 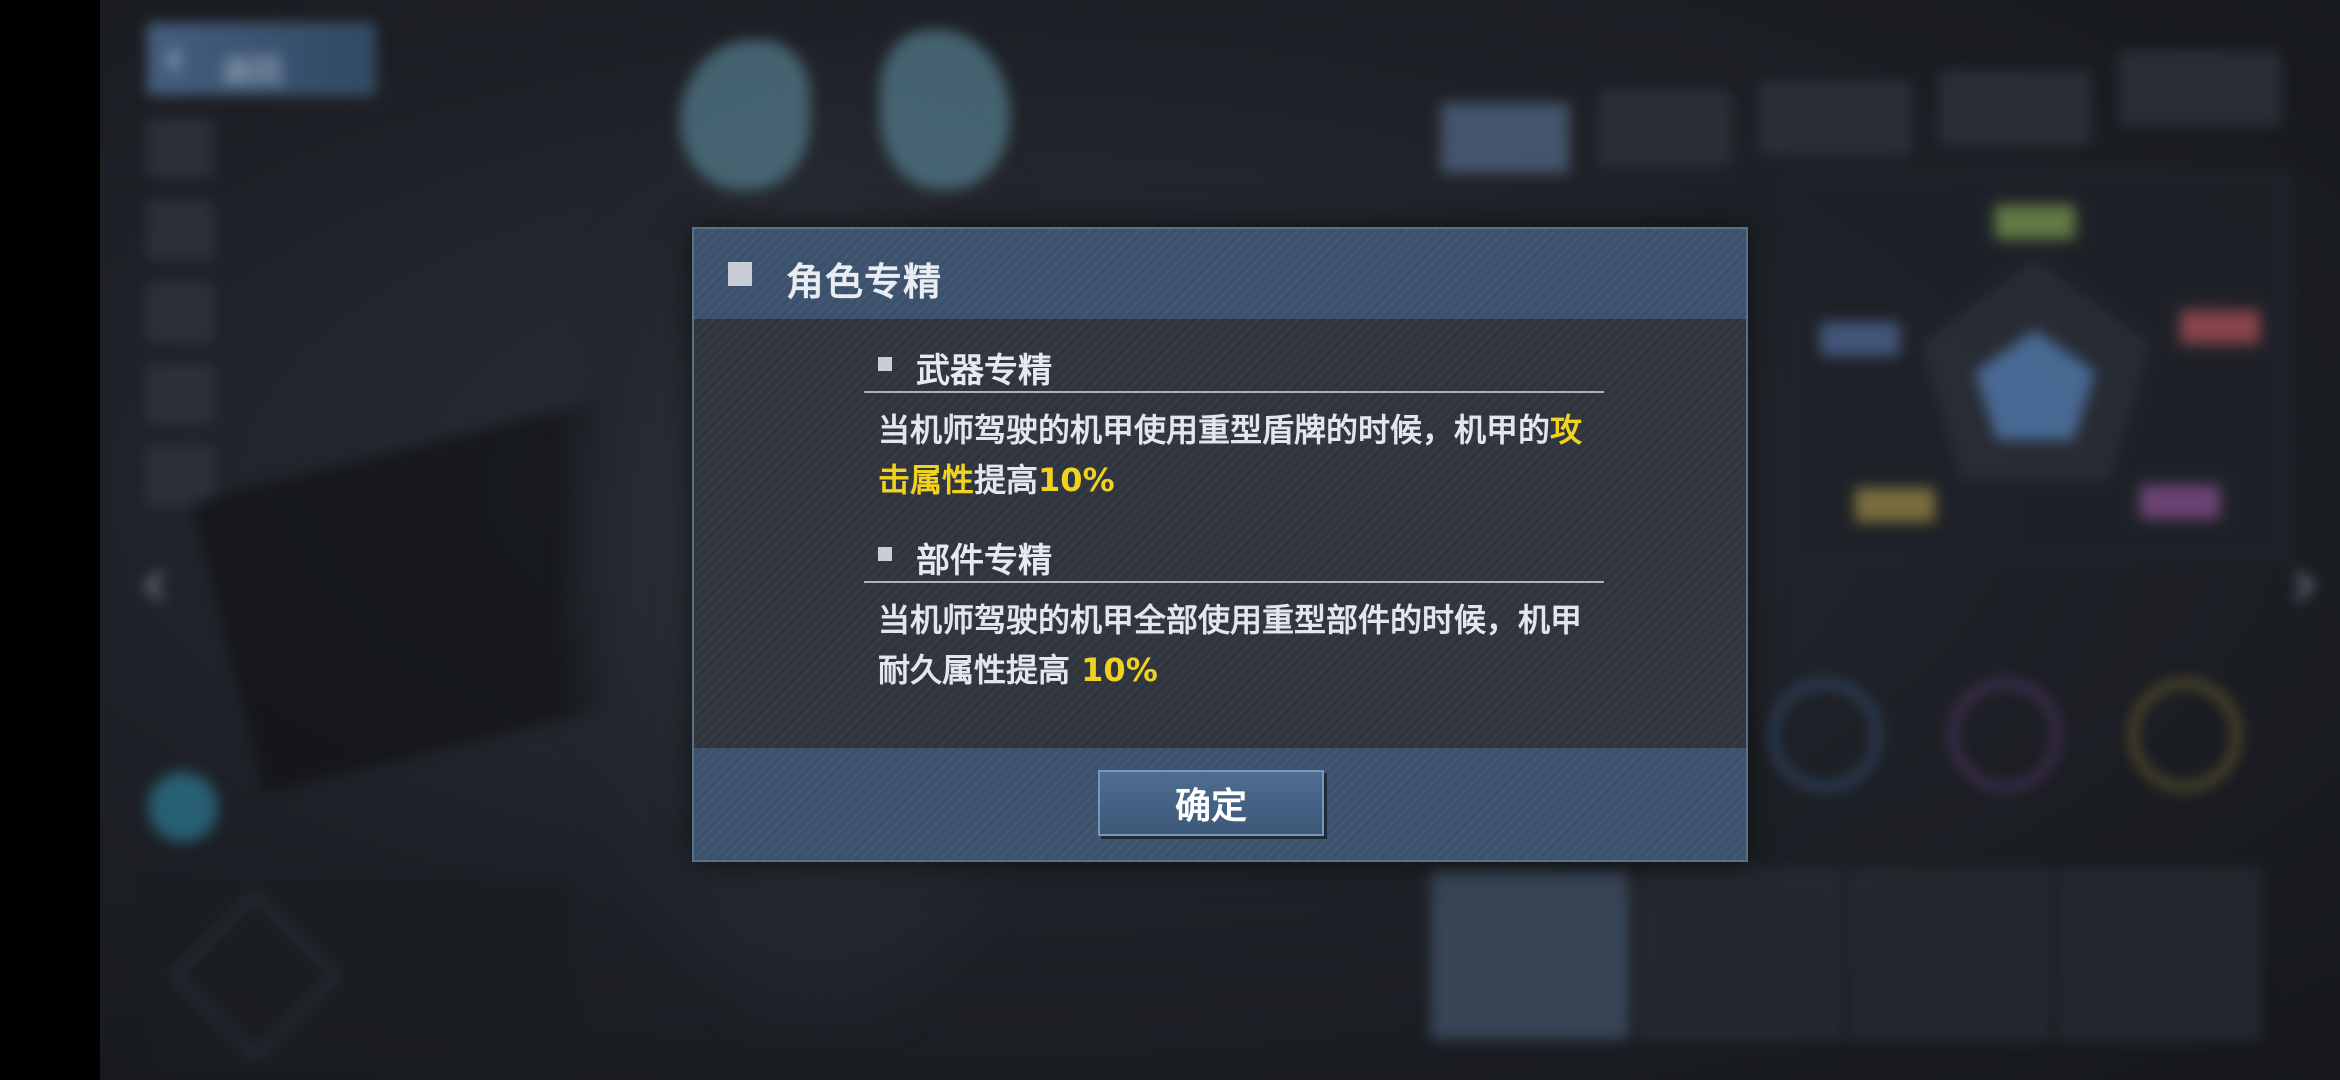 I want to click on part-specialization-section: 部件专精 当机师驾驶的机甲全部使用重型部件的时候，机甲耐久属性提高 10%, so click(x=1234, y=610).